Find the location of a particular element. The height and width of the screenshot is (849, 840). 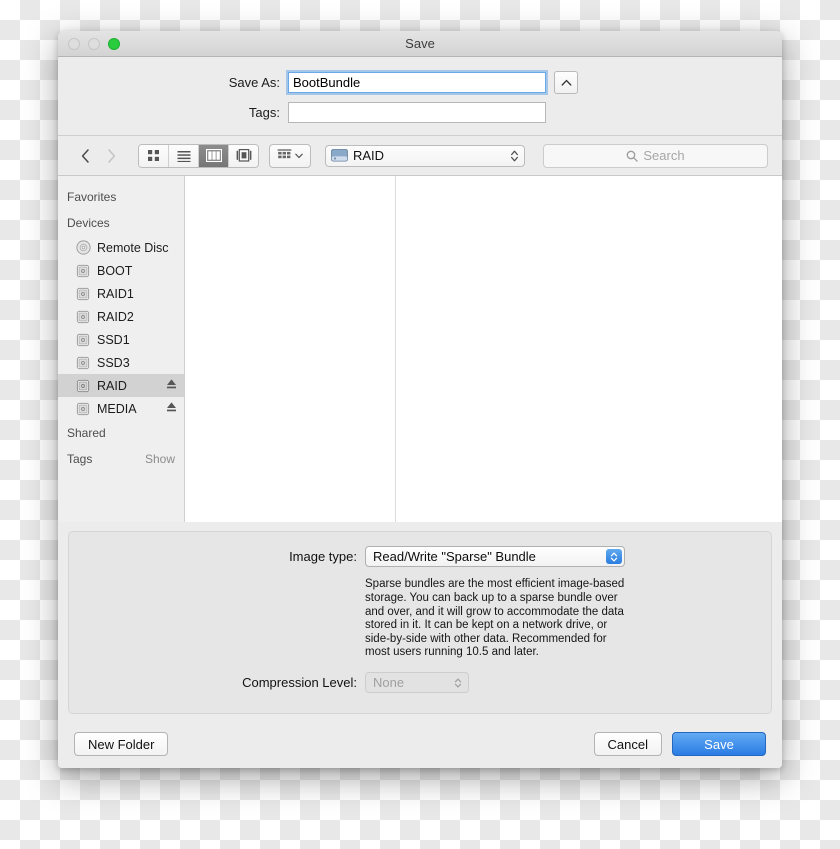

icon-view-button is located at coordinates (154, 155).